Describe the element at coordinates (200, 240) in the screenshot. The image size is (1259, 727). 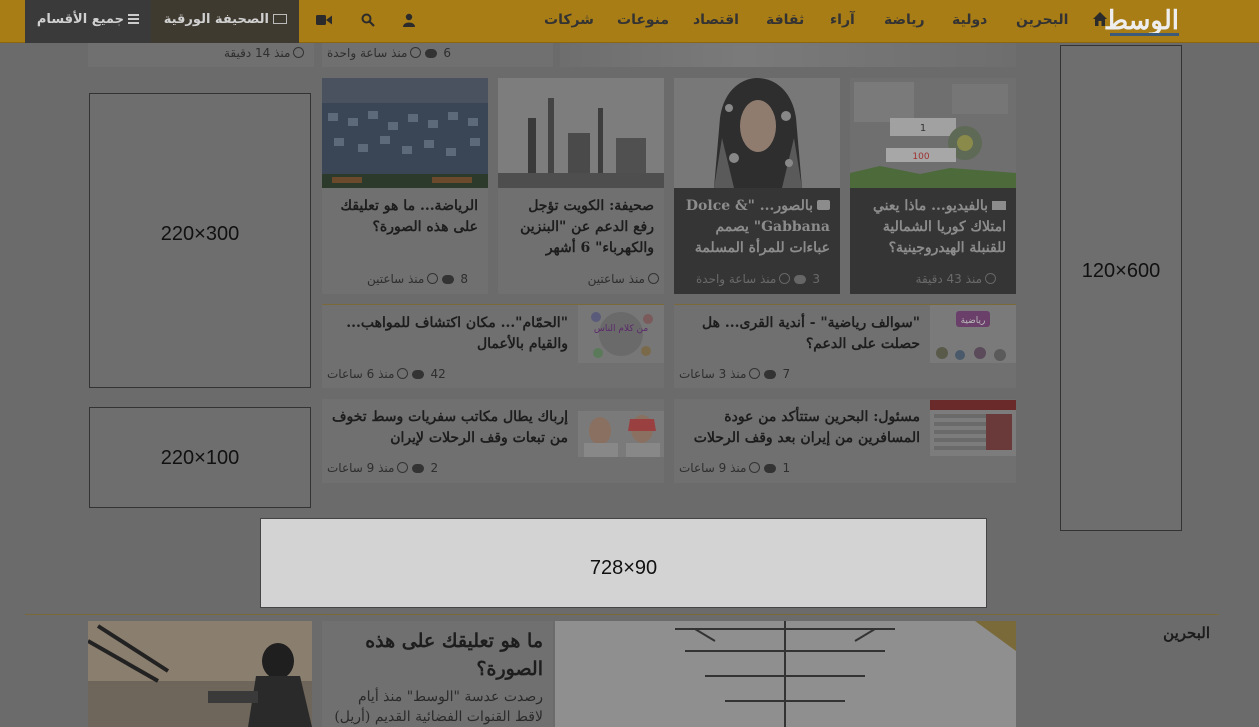
I see `ad-rect-tall: 220×300` at that location.